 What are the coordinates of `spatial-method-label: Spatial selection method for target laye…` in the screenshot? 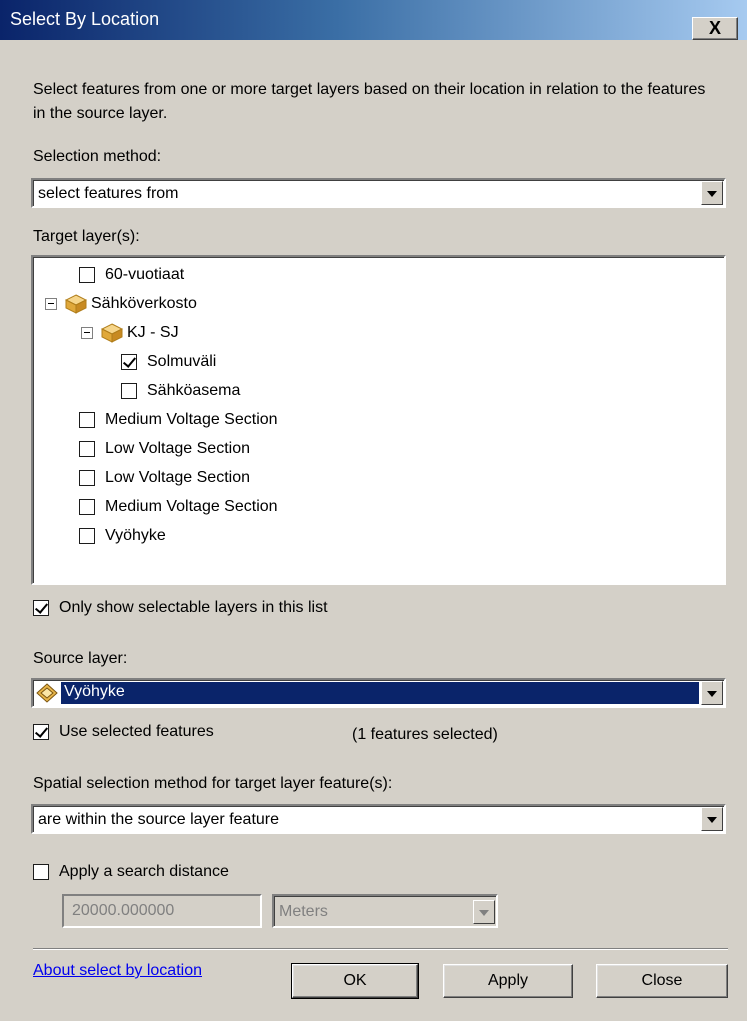 It's located at (213, 783).